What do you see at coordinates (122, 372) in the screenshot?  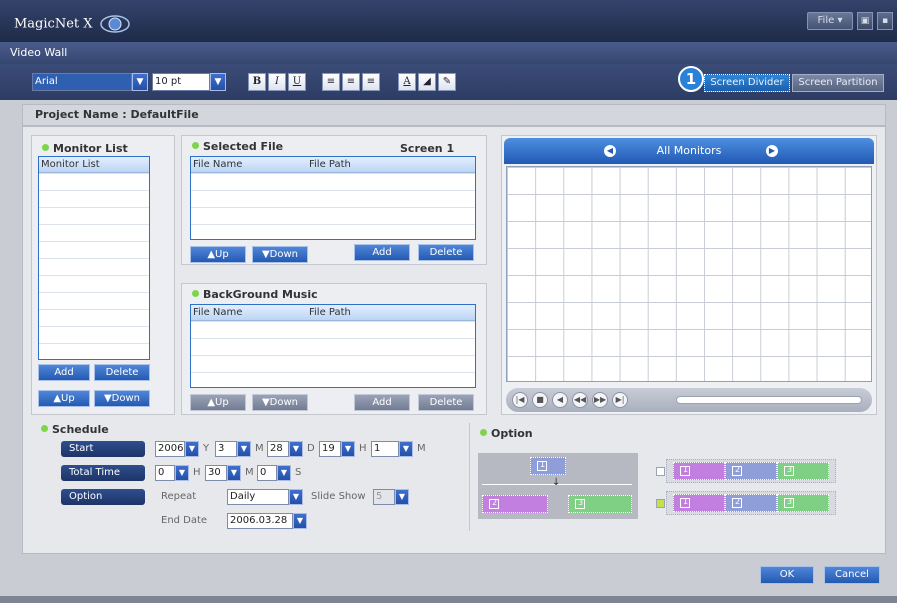 I see `delete-monitor-button: Delete` at bounding box center [122, 372].